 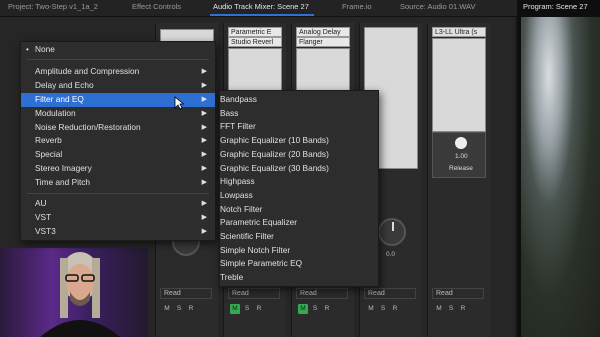 I want to click on menu-item-amplitude: Amplitude and Compression ▶, so click(x=118, y=72).